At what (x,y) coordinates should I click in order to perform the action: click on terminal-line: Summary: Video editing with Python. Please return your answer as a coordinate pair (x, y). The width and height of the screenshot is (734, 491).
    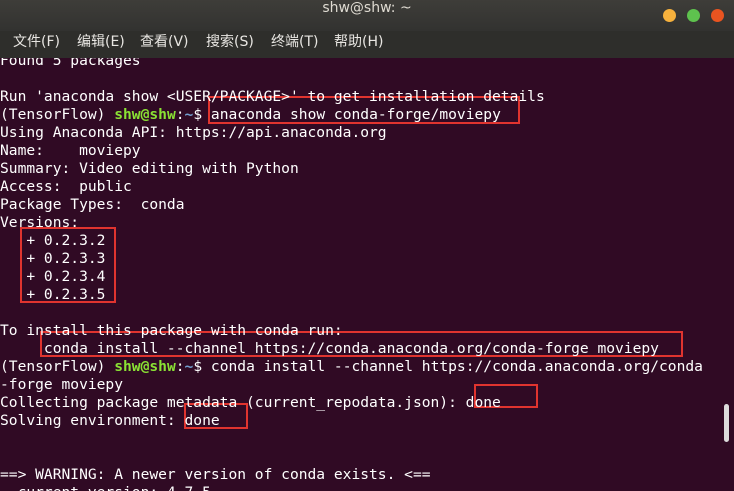
    Looking at the image, I should click on (149, 169).